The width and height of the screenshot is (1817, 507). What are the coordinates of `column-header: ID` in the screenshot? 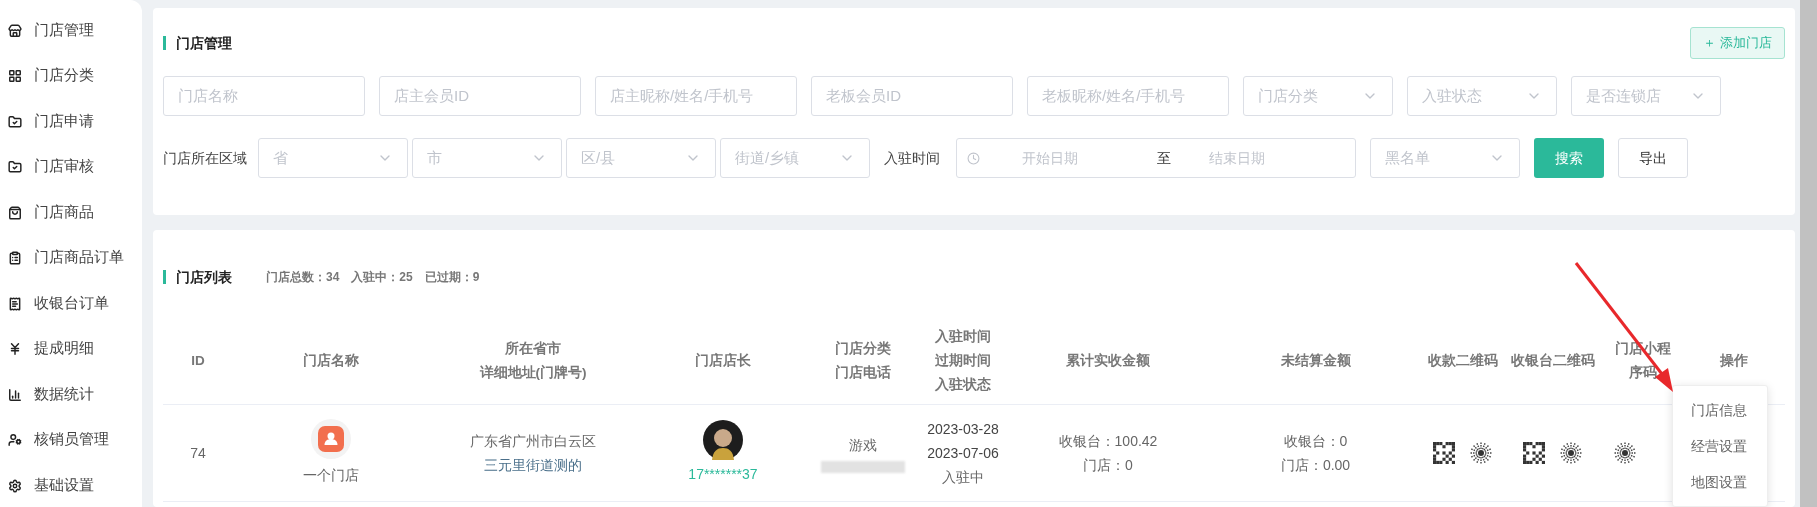 It's located at (198, 361).